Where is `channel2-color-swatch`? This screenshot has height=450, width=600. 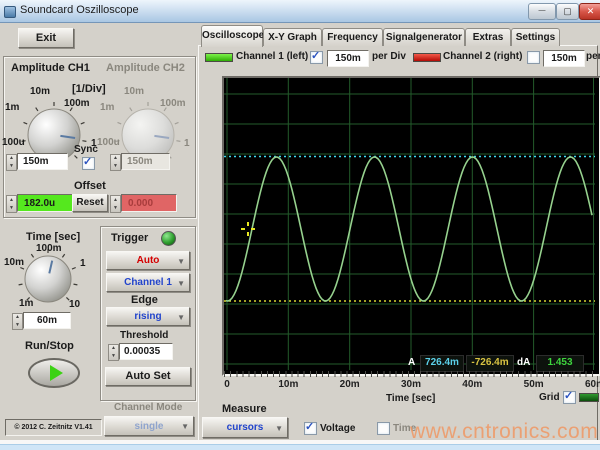
channel2-color-swatch is located at coordinates (427, 57).